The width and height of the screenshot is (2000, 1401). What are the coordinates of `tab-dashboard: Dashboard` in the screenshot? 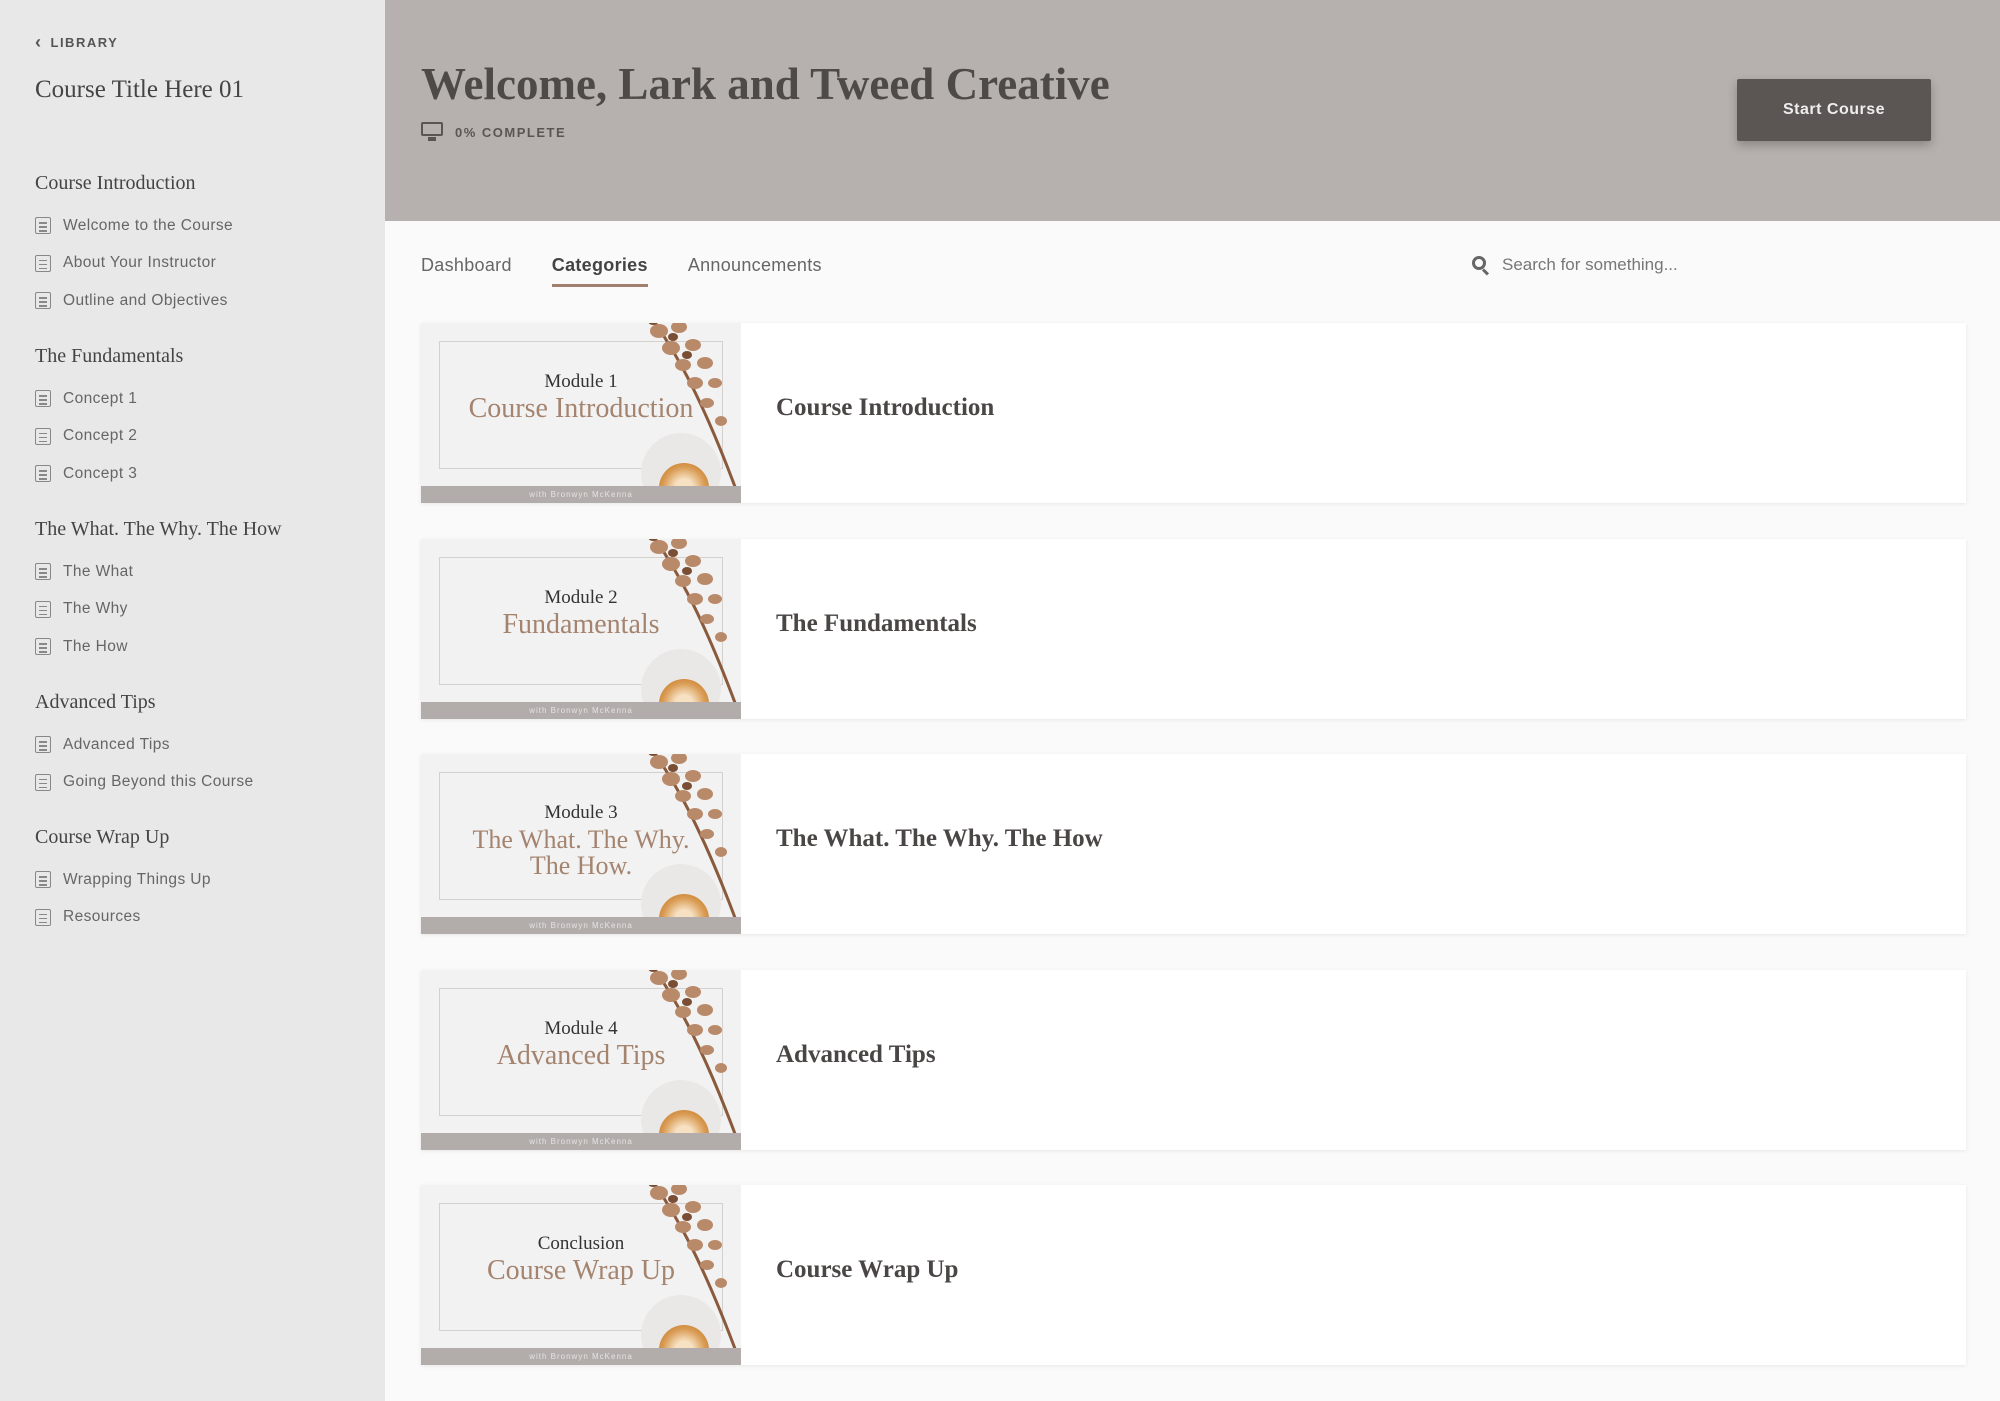 It's located at (466, 271).